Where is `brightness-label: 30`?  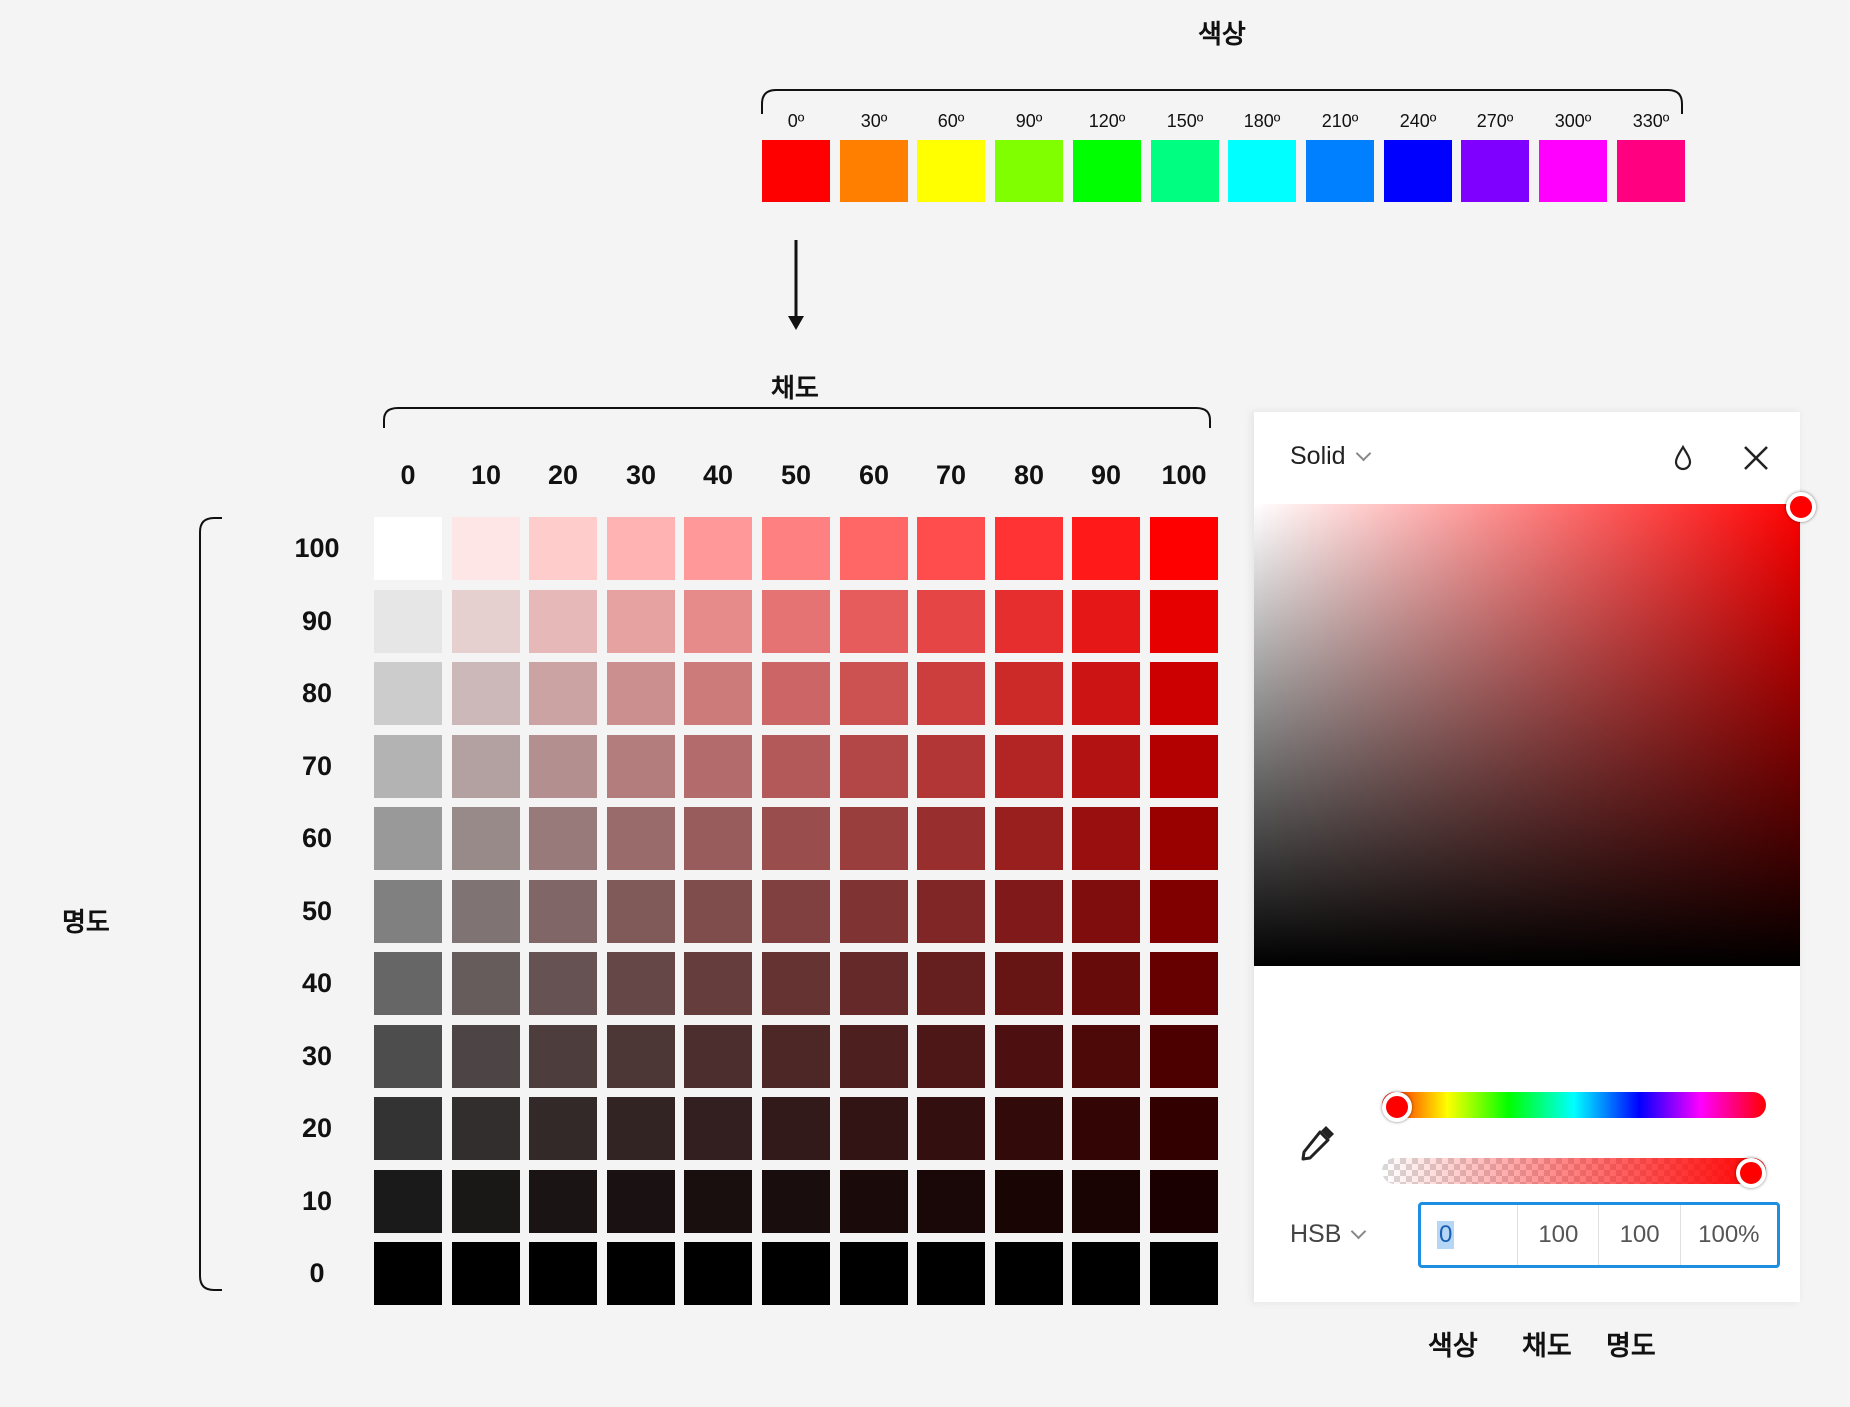
brightness-label: 30 is located at coordinates (317, 1056).